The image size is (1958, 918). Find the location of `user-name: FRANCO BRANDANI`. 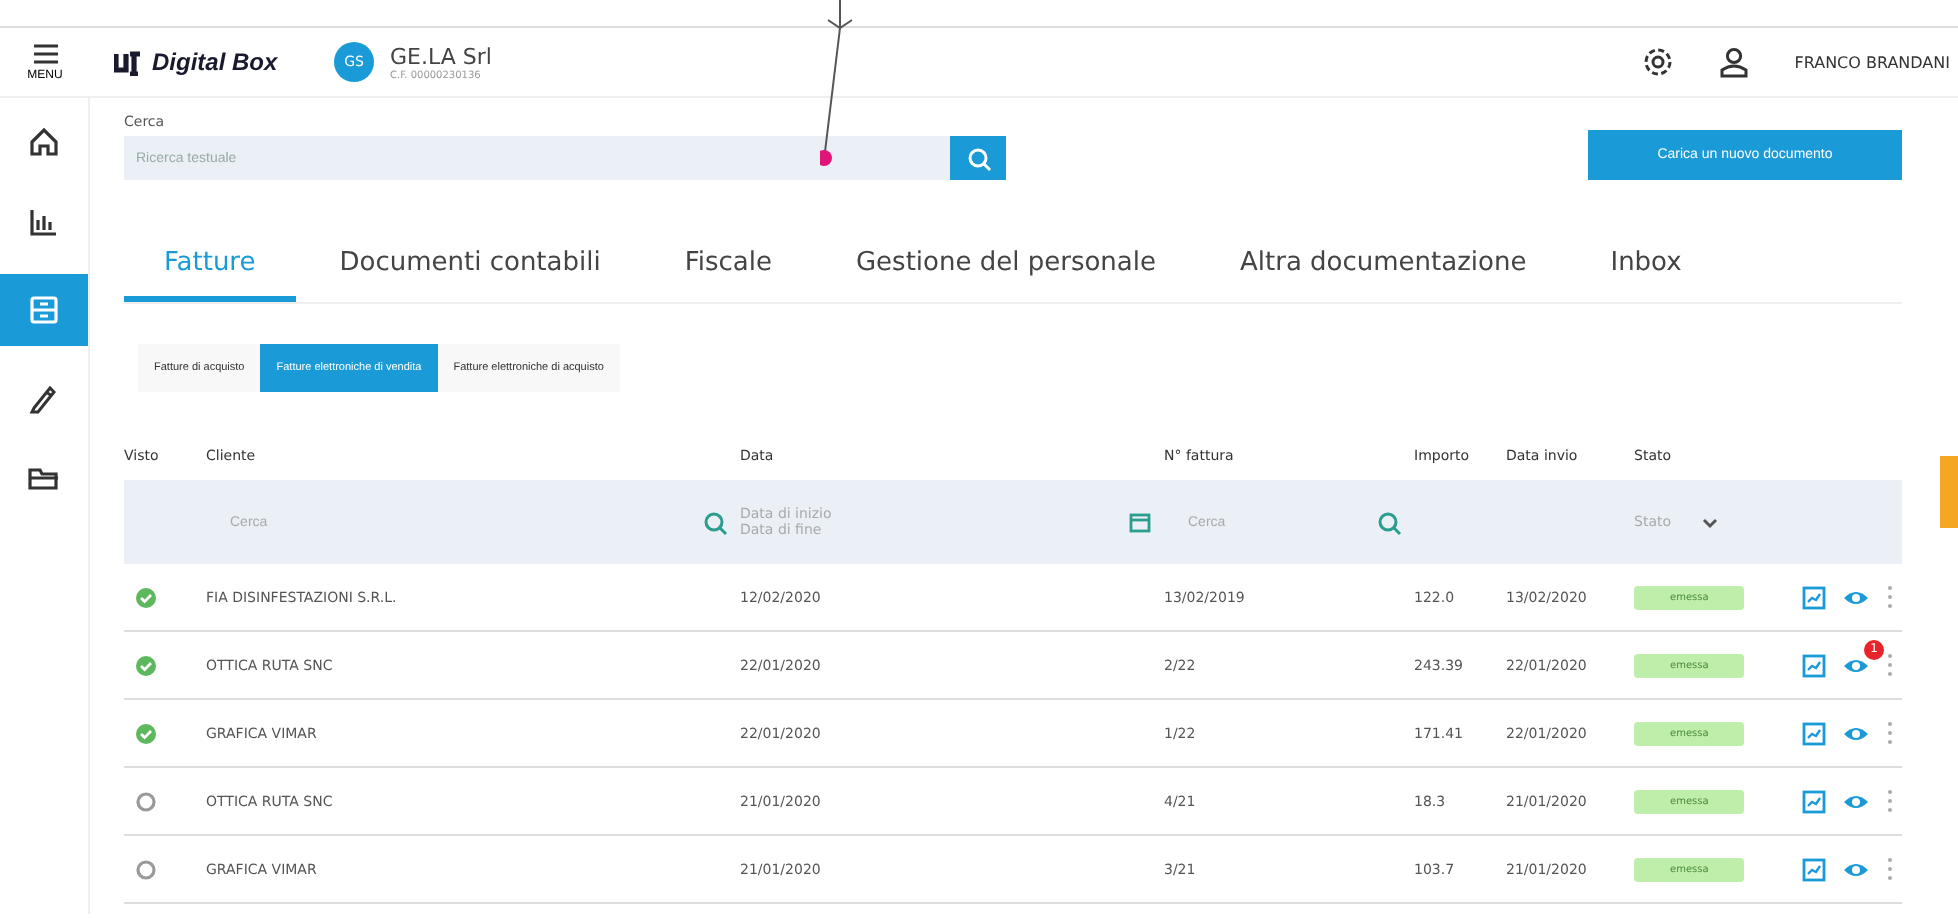

user-name: FRANCO BRANDANI is located at coordinates (1872, 62).